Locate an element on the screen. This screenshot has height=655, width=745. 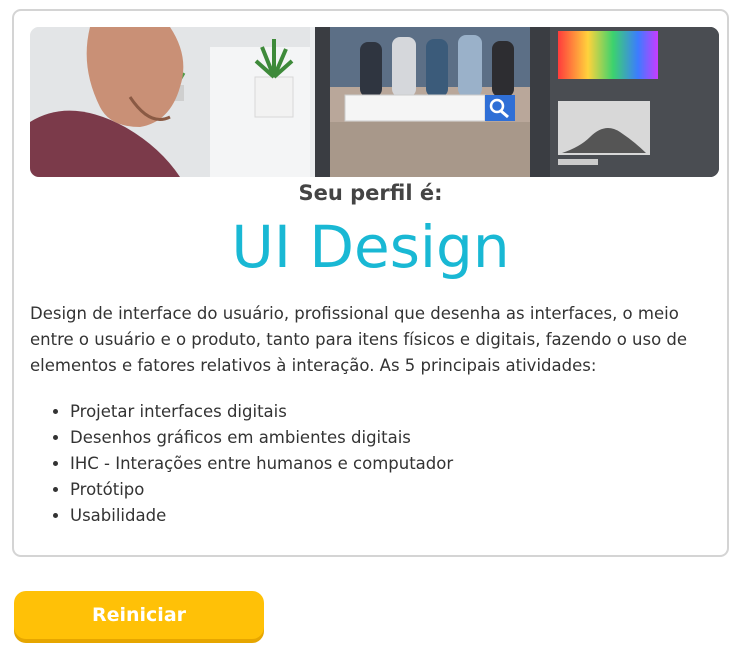
restart-button: Reiniciar is located at coordinates (139, 615).